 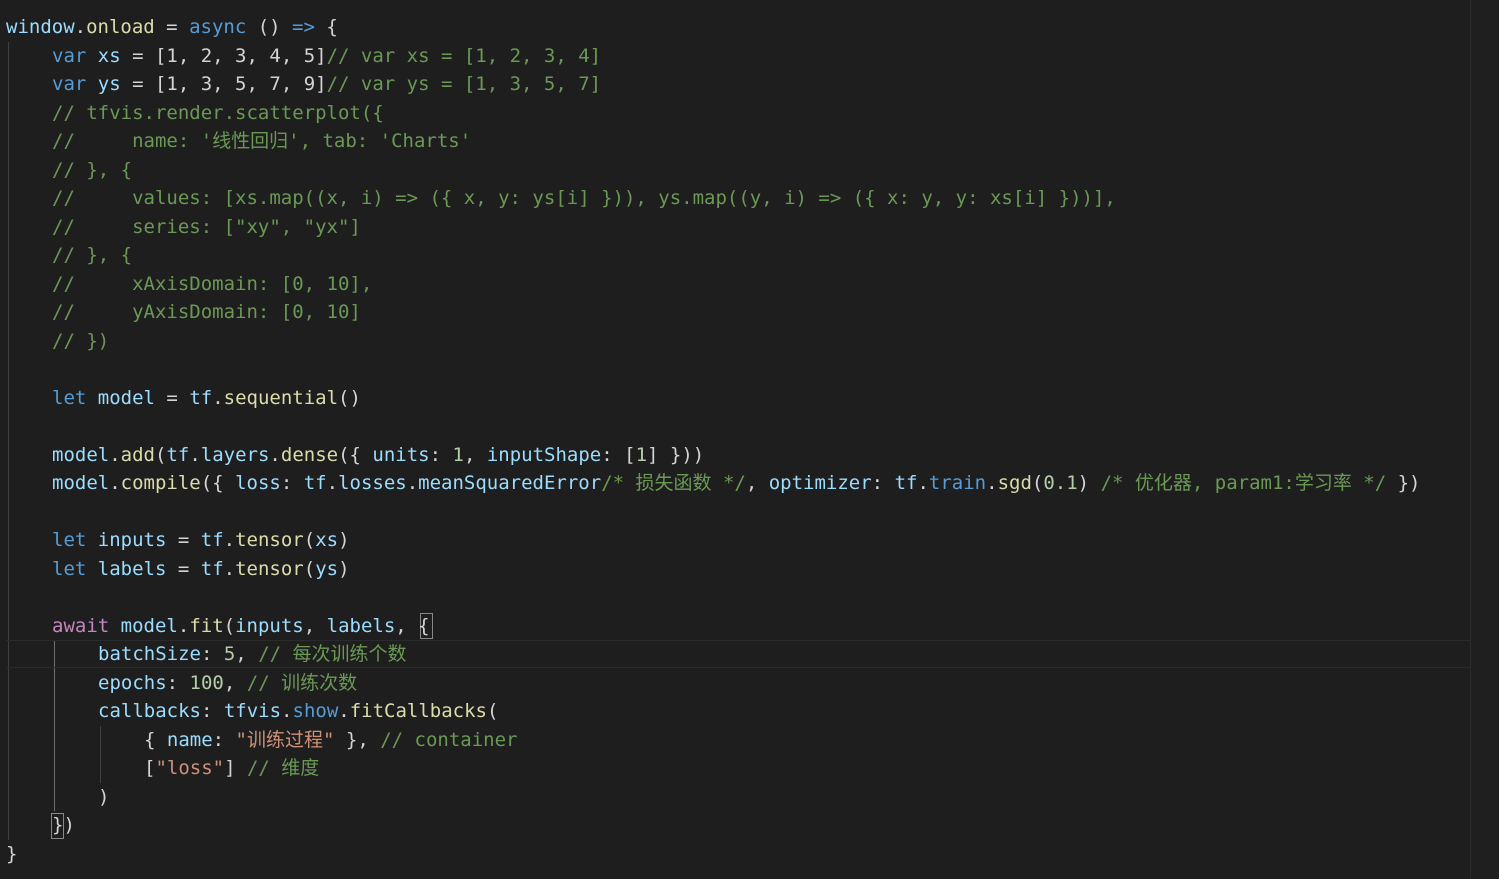 What do you see at coordinates (132, 540) in the screenshot?
I see `code-token: inputs` at bounding box center [132, 540].